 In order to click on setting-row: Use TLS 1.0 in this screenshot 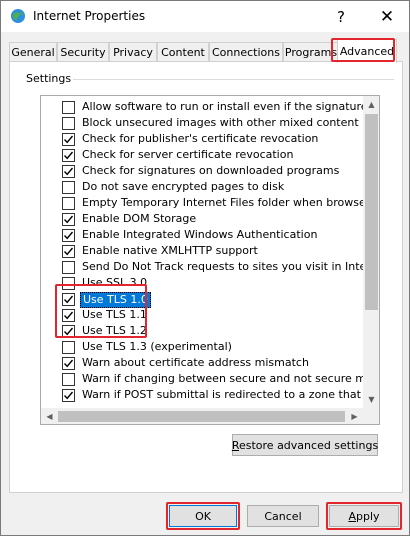, I will do `click(202, 299)`.